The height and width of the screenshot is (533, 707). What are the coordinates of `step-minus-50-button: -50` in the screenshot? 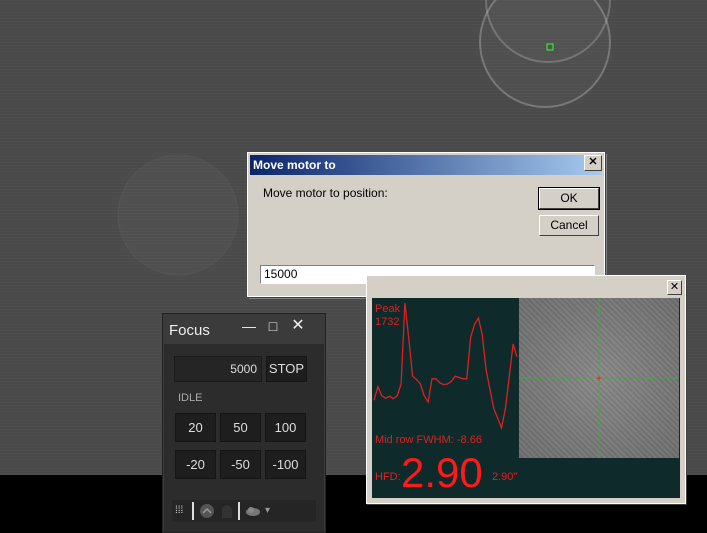 It's located at (240, 464).